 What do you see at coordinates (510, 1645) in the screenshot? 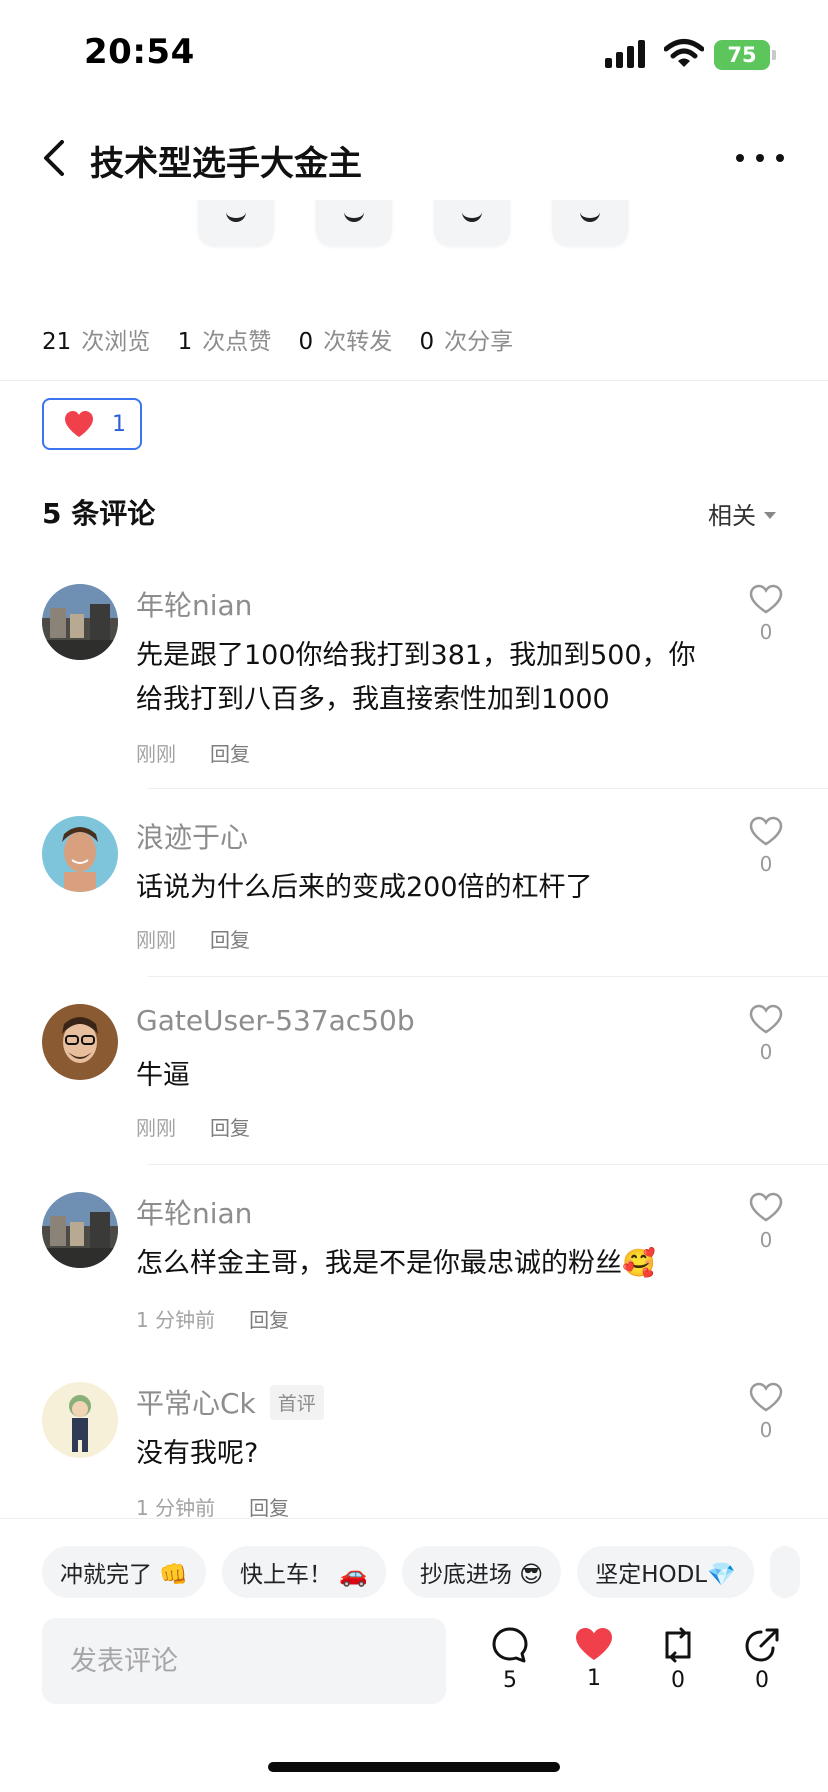
I see `comment-bubble-icon` at bounding box center [510, 1645].